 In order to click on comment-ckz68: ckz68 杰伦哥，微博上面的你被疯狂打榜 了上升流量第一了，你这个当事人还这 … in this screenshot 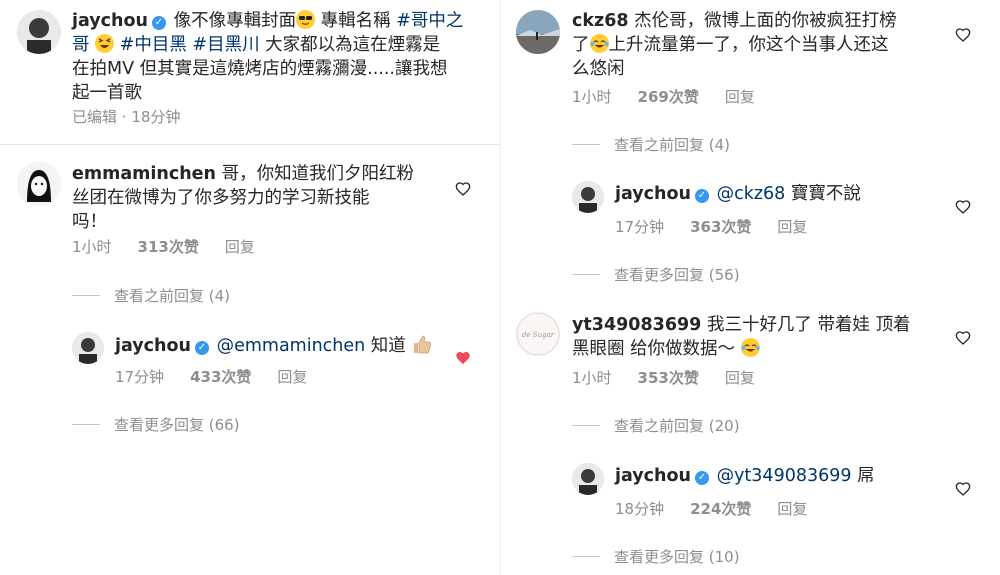, I will do `click(762, 45)`.